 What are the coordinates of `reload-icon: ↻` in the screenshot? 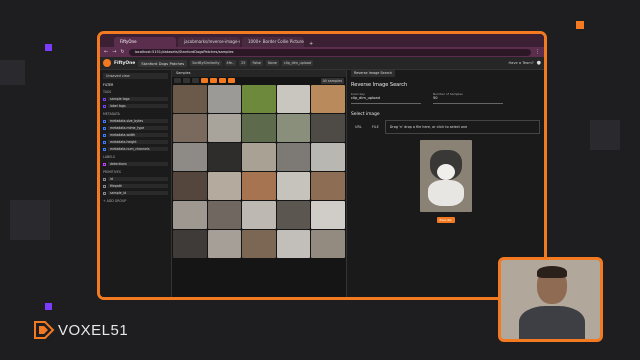 It's located at (122, 52).